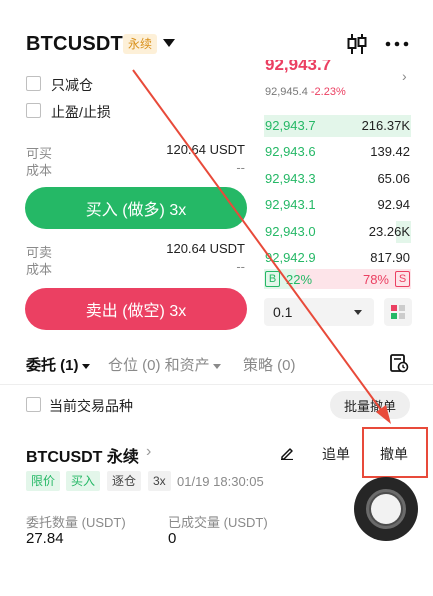 The image size is (433, 596). Describe the element at coordinates (72, 85) in the screenshot. I see `reduce-only-label: 只减仓` at that location.